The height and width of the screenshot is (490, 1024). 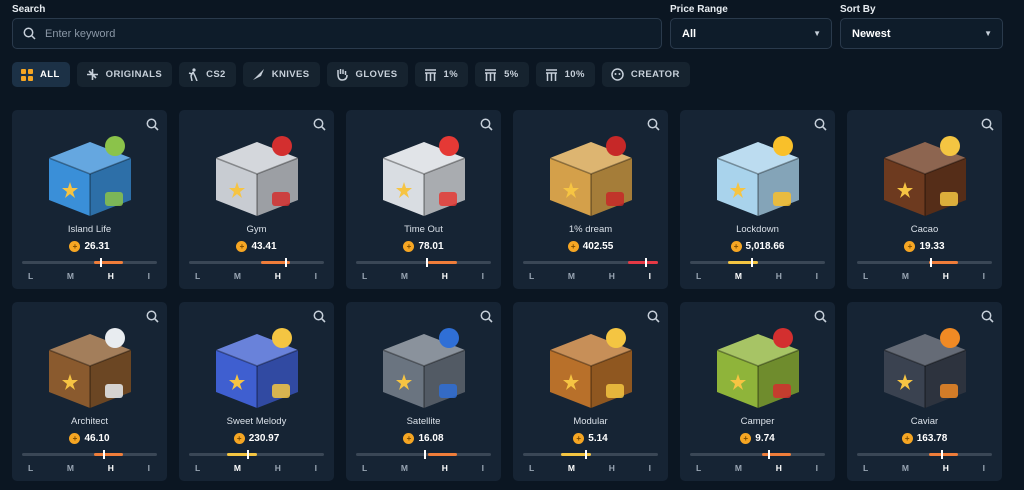 What do you see at coordinates (590, 391) in the screenshot?
I see `case-card: Modular +5.14 L M H I` at bounding box center [590, 391].